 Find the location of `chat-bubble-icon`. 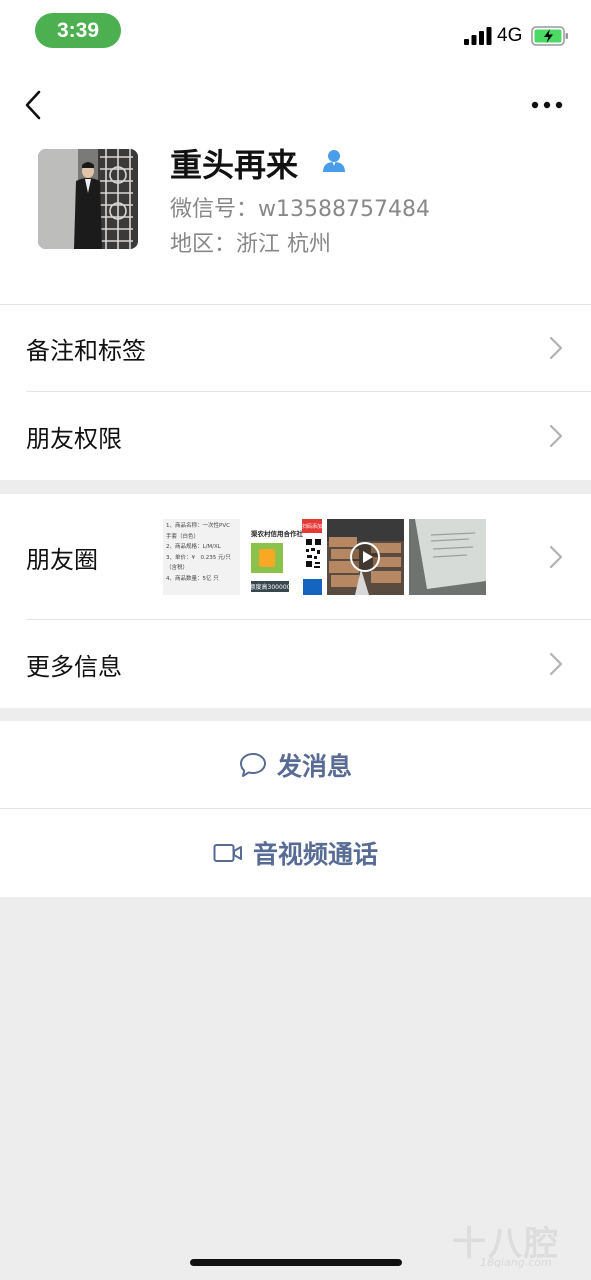

chat-bubble-icon is located at coordinates (252, 765).